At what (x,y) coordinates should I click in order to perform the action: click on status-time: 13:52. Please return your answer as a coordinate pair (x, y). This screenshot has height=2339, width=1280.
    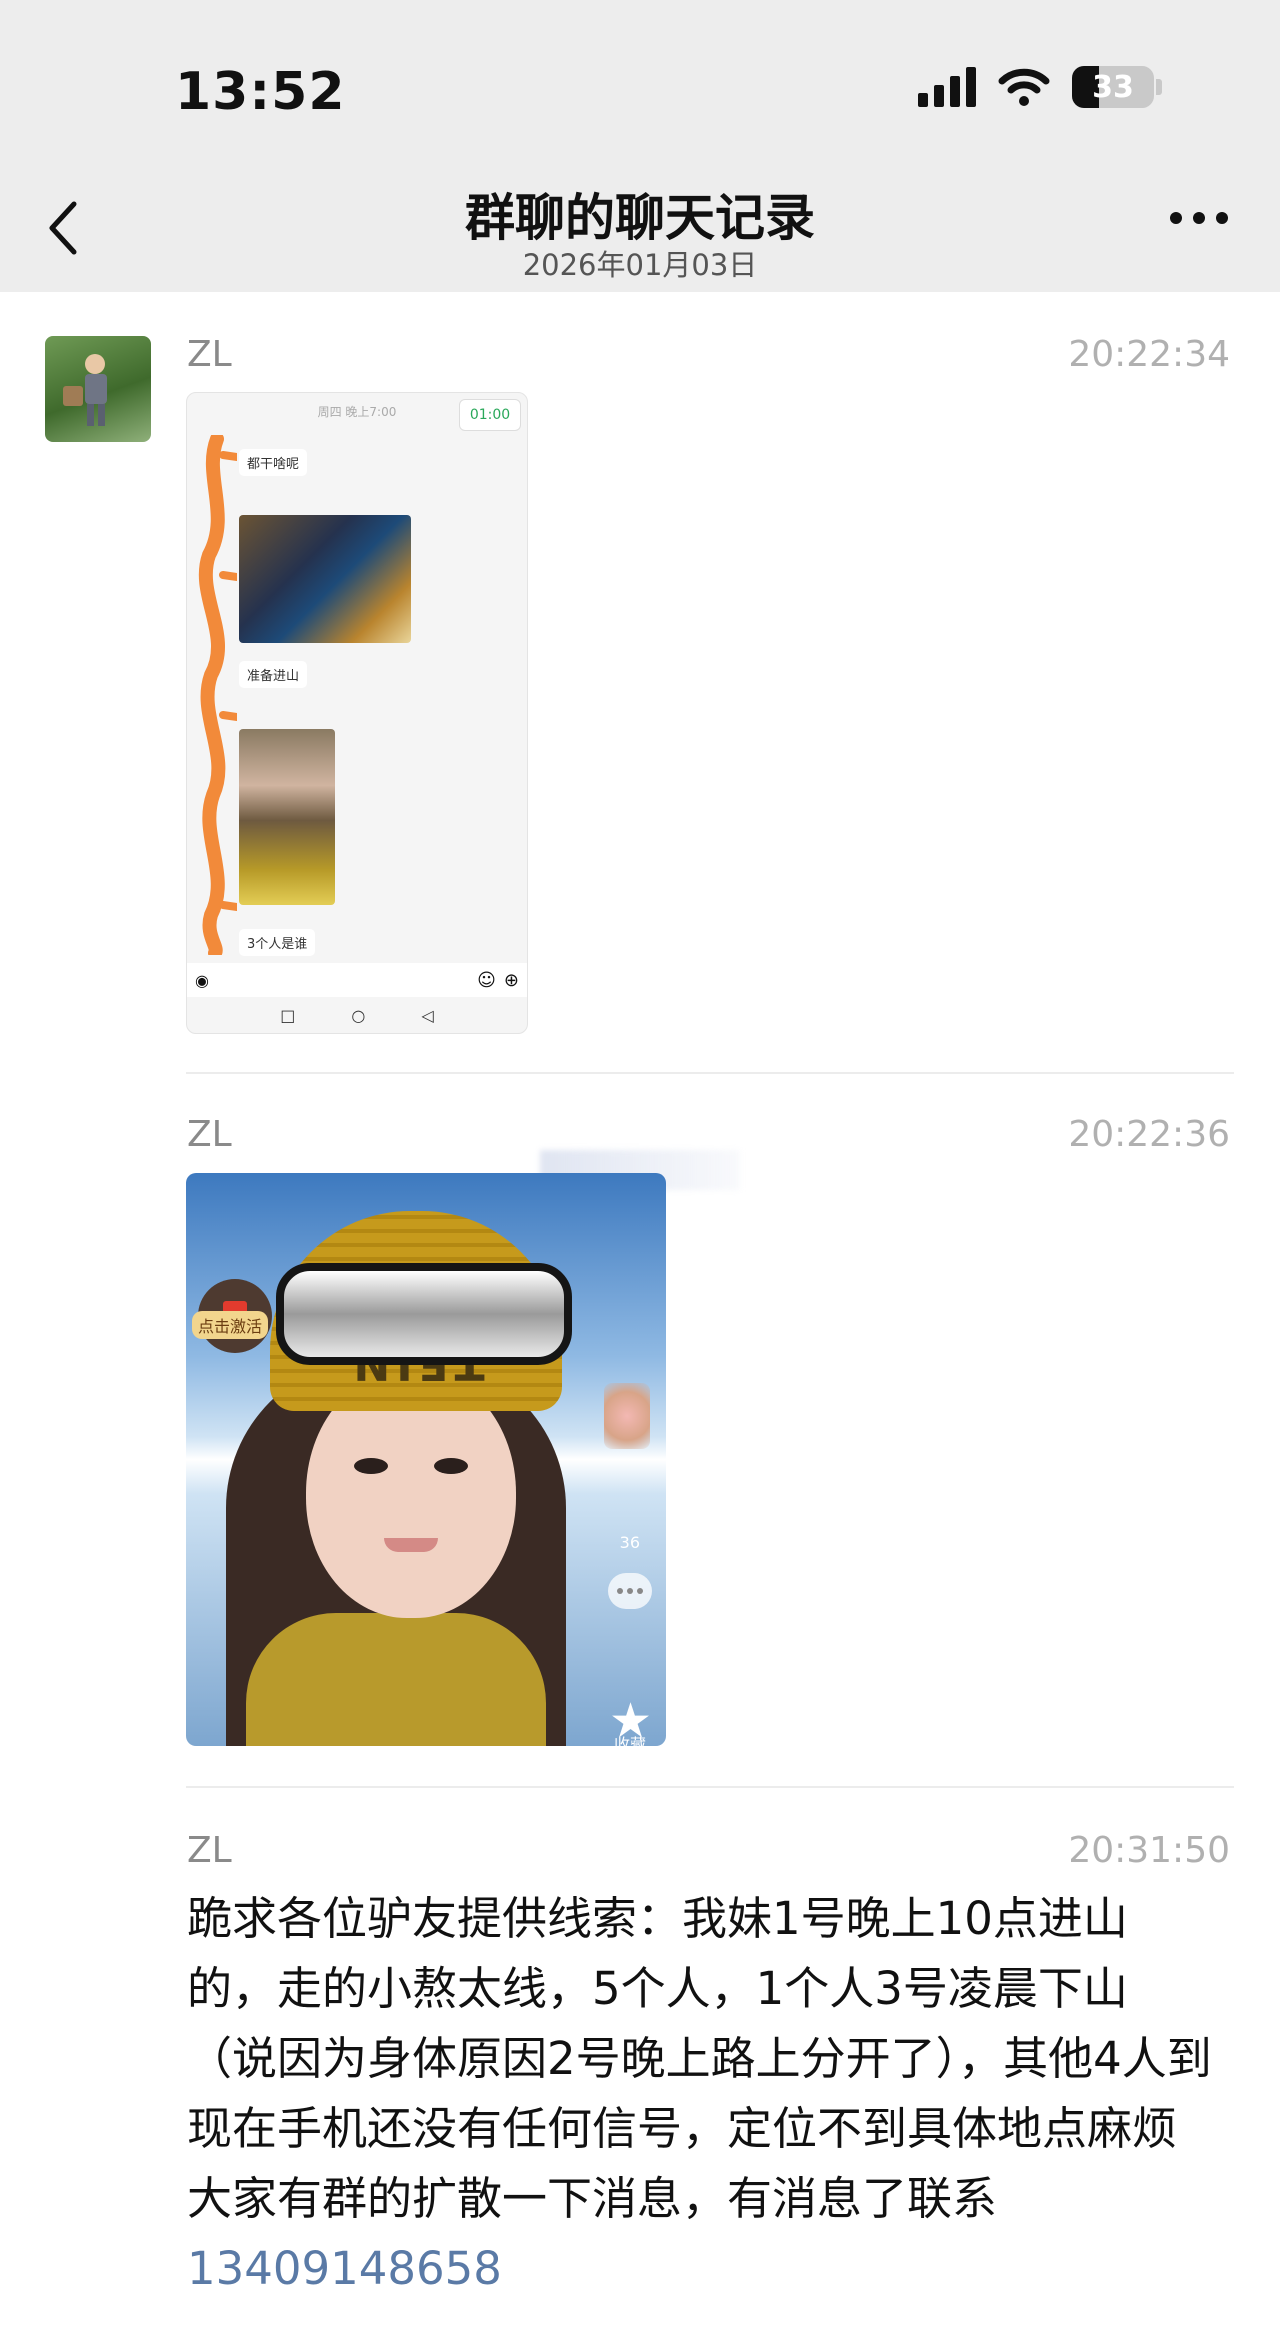
    Looking at the image, I should click on (260, 92).